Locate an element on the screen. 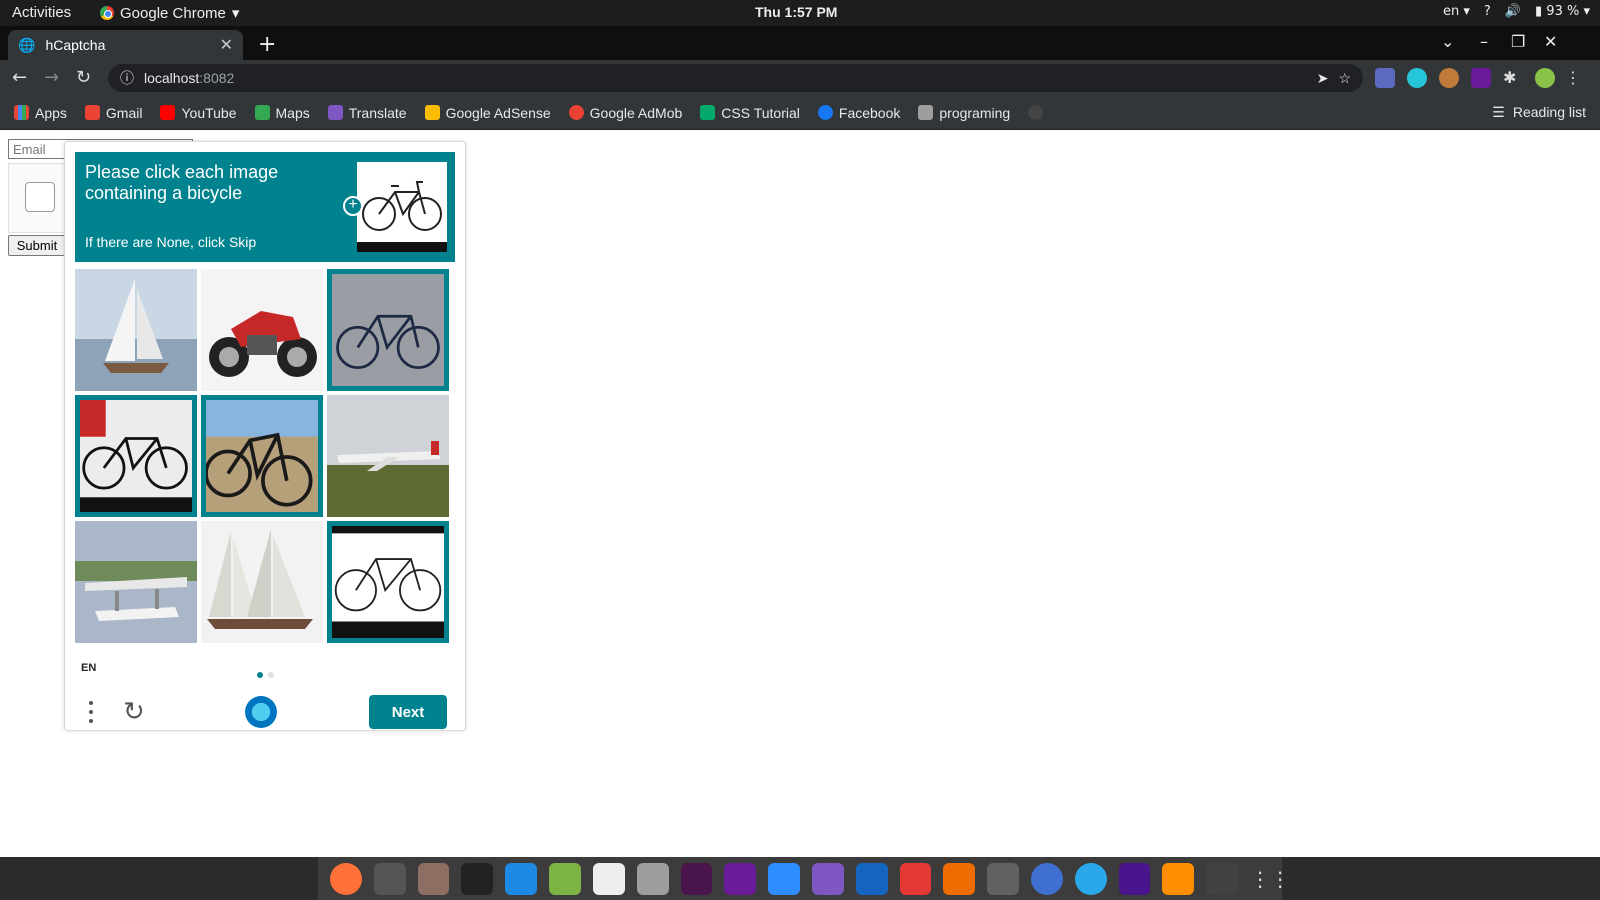  url-port: :8082 is located at coordinates (217, 78).